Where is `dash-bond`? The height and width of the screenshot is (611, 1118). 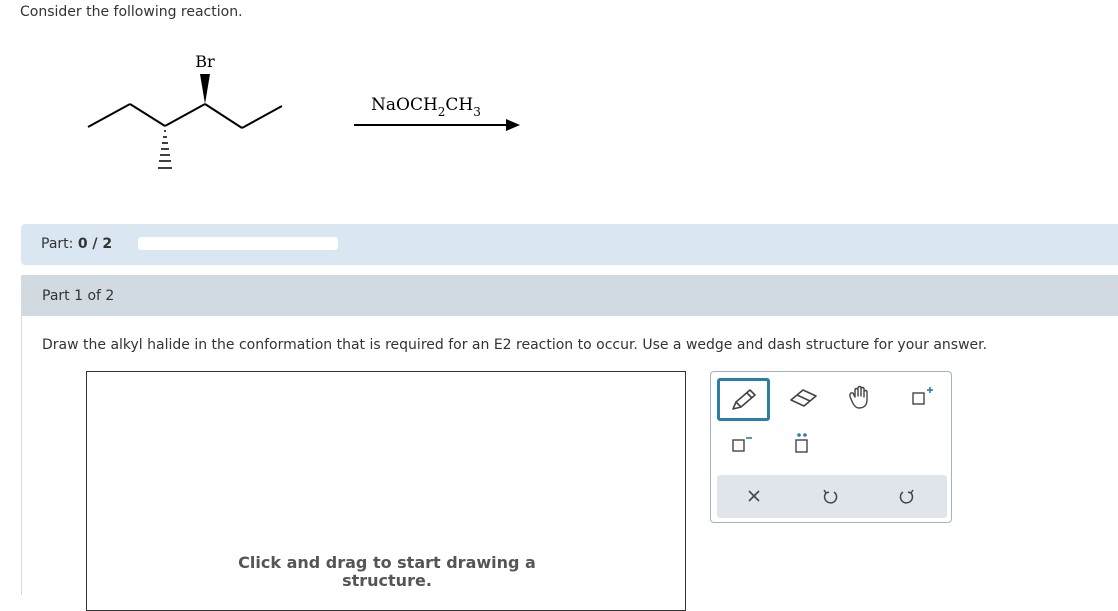 dash-bond is located at coordinates (165, 149).